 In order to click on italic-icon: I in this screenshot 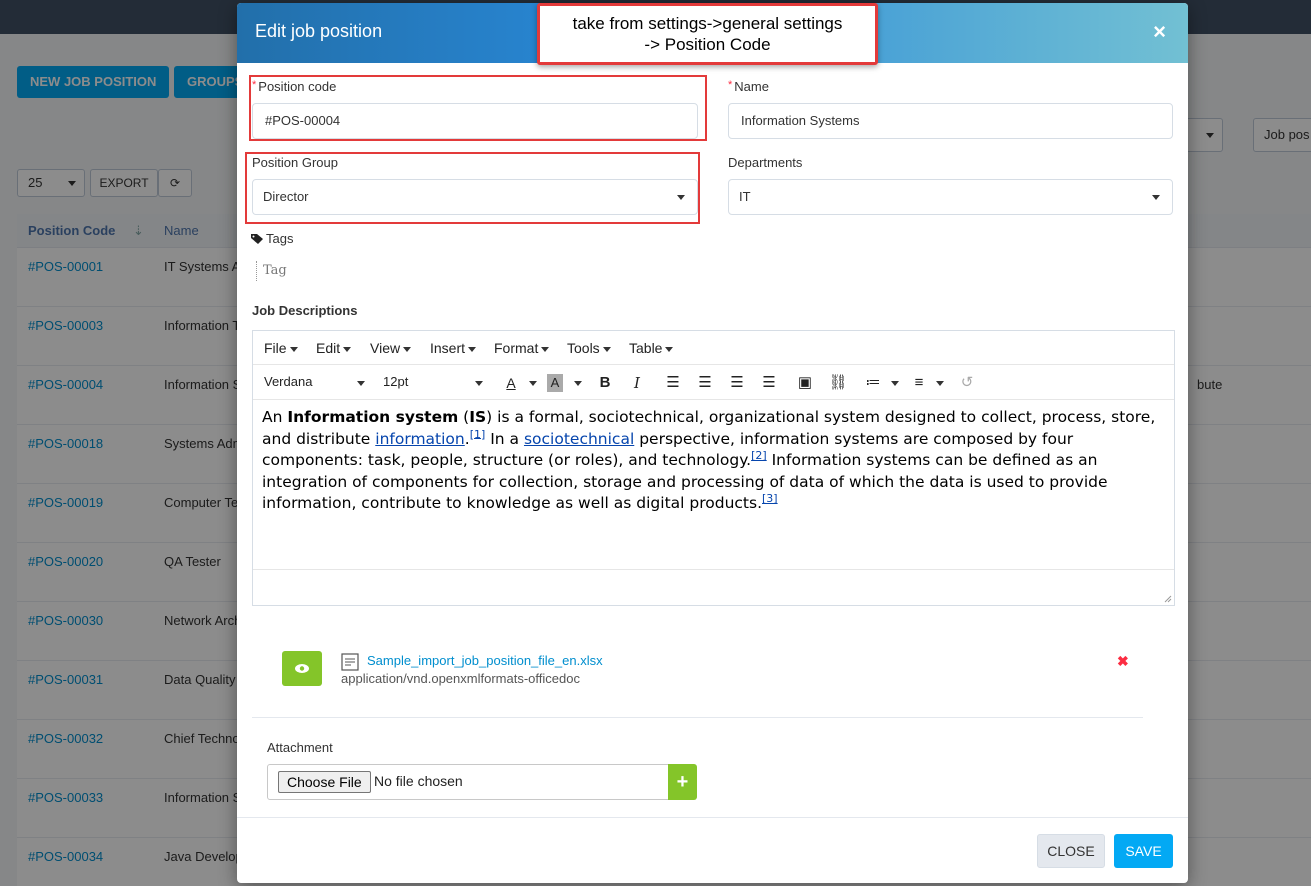, I will do `click(637, 383)`.